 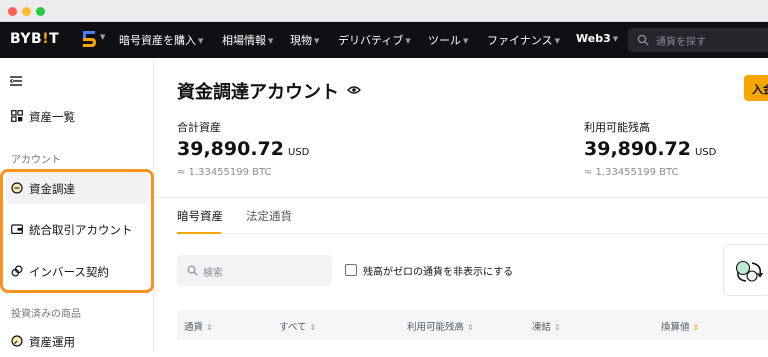 I want to click on global-search-input: 通貨を探す, so click(x=698, y=40).